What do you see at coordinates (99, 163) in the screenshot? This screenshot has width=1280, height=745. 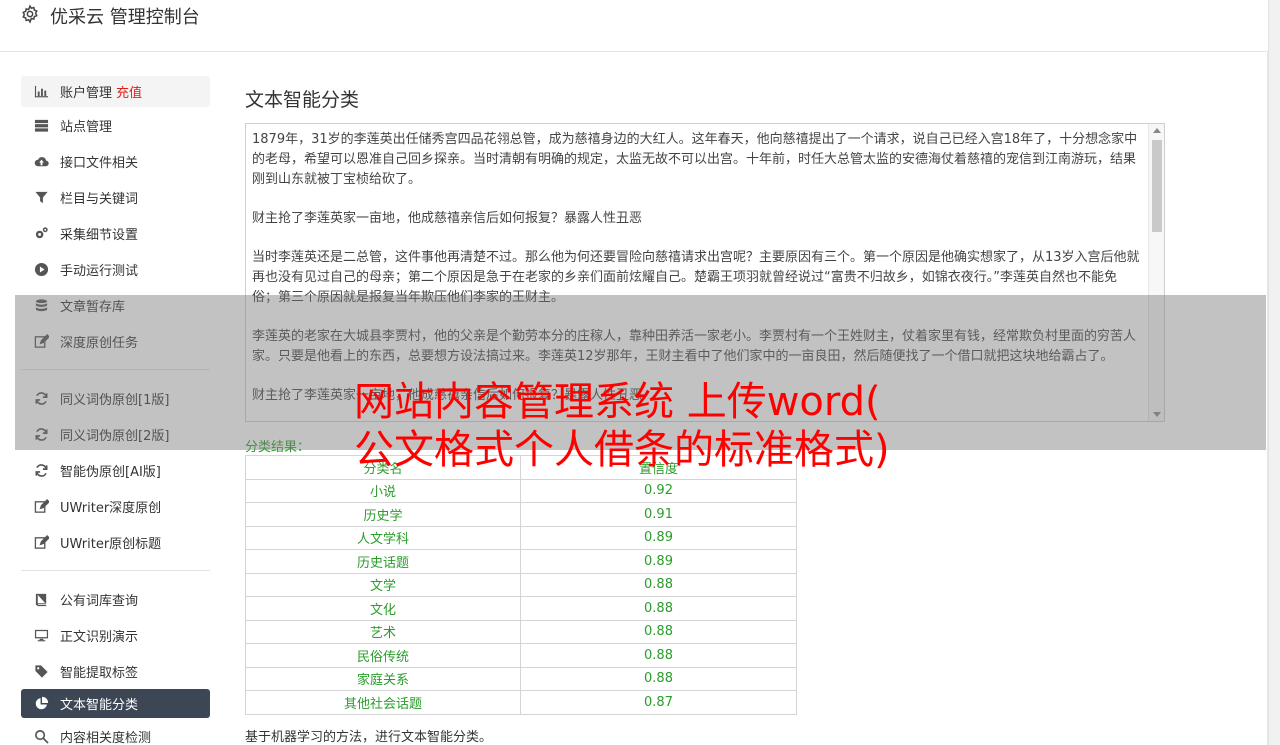 I see `sidebar-item-label: 接口文件相关` at bounding box center [99, 163].